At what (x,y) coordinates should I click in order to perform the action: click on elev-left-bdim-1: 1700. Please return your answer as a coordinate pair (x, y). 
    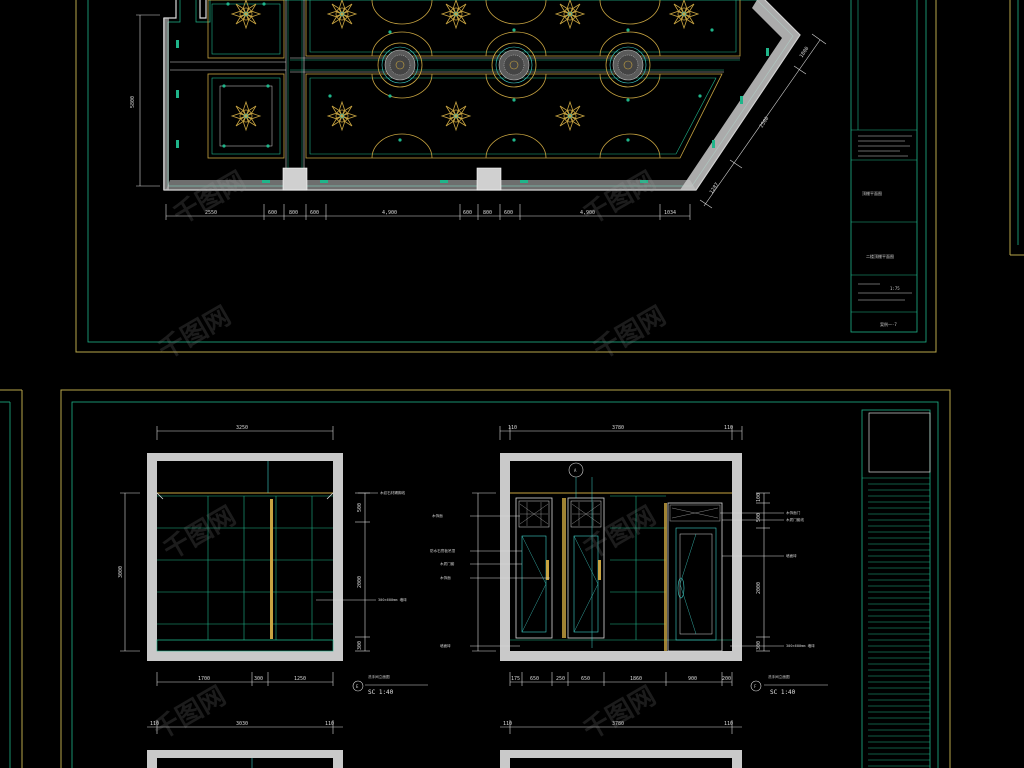
    Looking at the image, I should click on (204, 679).